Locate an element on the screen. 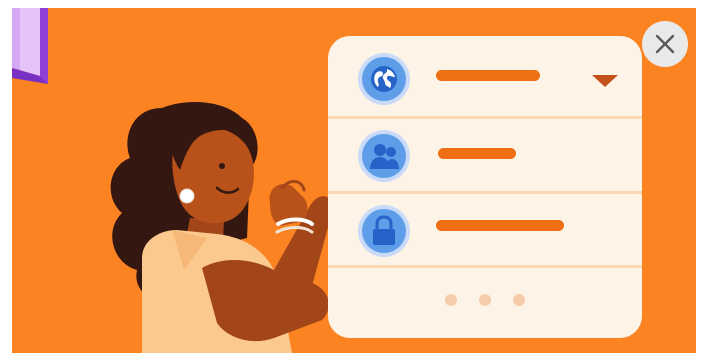 The width and height of the screenshot is (704, 353). people-icon is located at coordinates (384, 156).